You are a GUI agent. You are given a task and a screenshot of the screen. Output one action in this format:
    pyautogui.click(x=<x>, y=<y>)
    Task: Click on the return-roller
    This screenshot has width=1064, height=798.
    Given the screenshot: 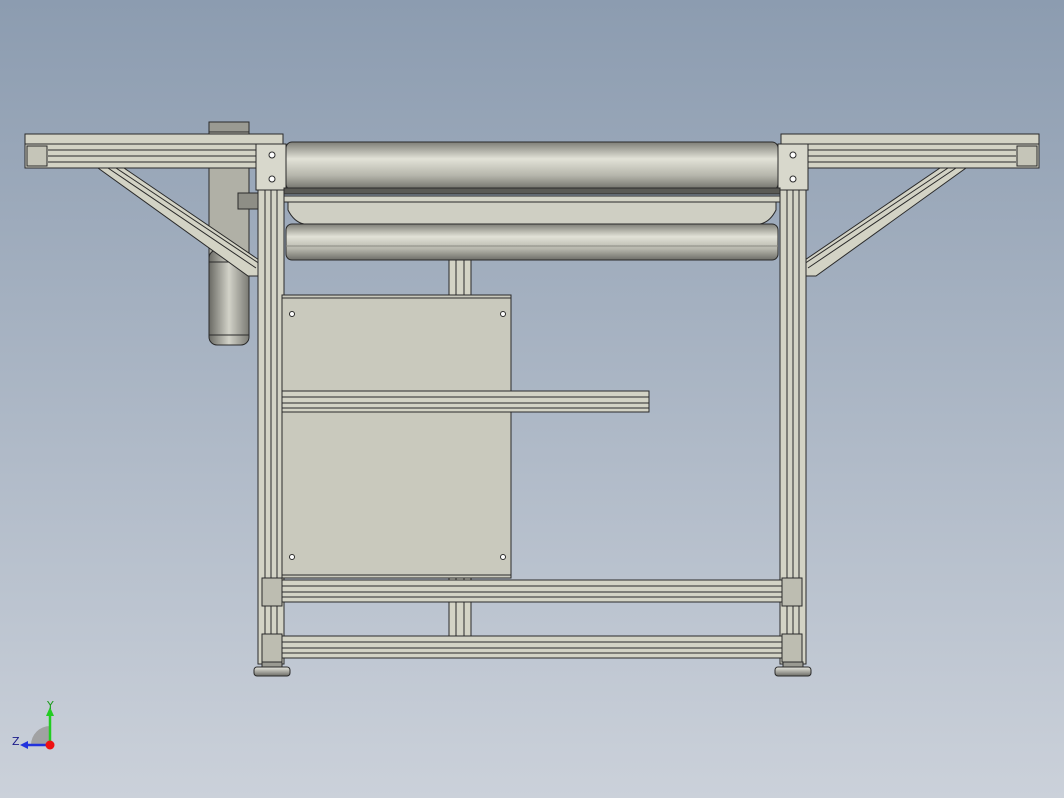 What is the action you would take?
    pyautogui.click(x=532, y=228)
    